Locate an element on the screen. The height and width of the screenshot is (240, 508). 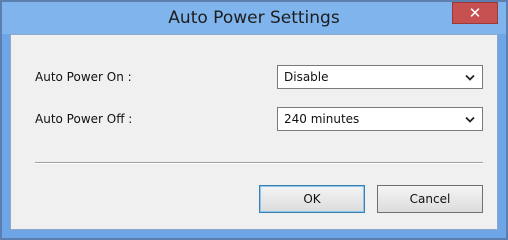
auto-power-off-value: 240 minutes is located at coordinates (322, 119).